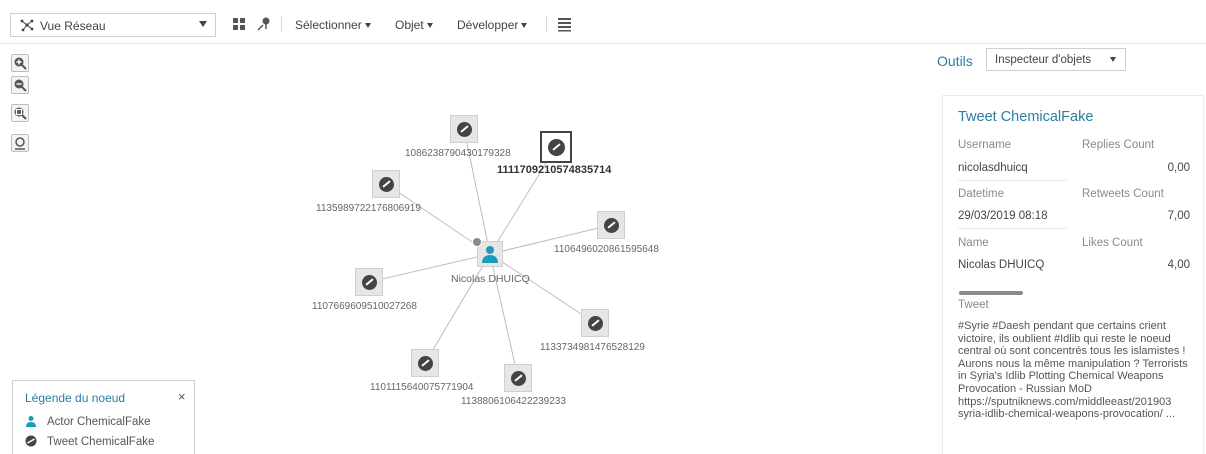  Describe the element at coordinates (99, 422) in the screenshot. I see `legend-item-label: Actor ChemicalFake` at that location.